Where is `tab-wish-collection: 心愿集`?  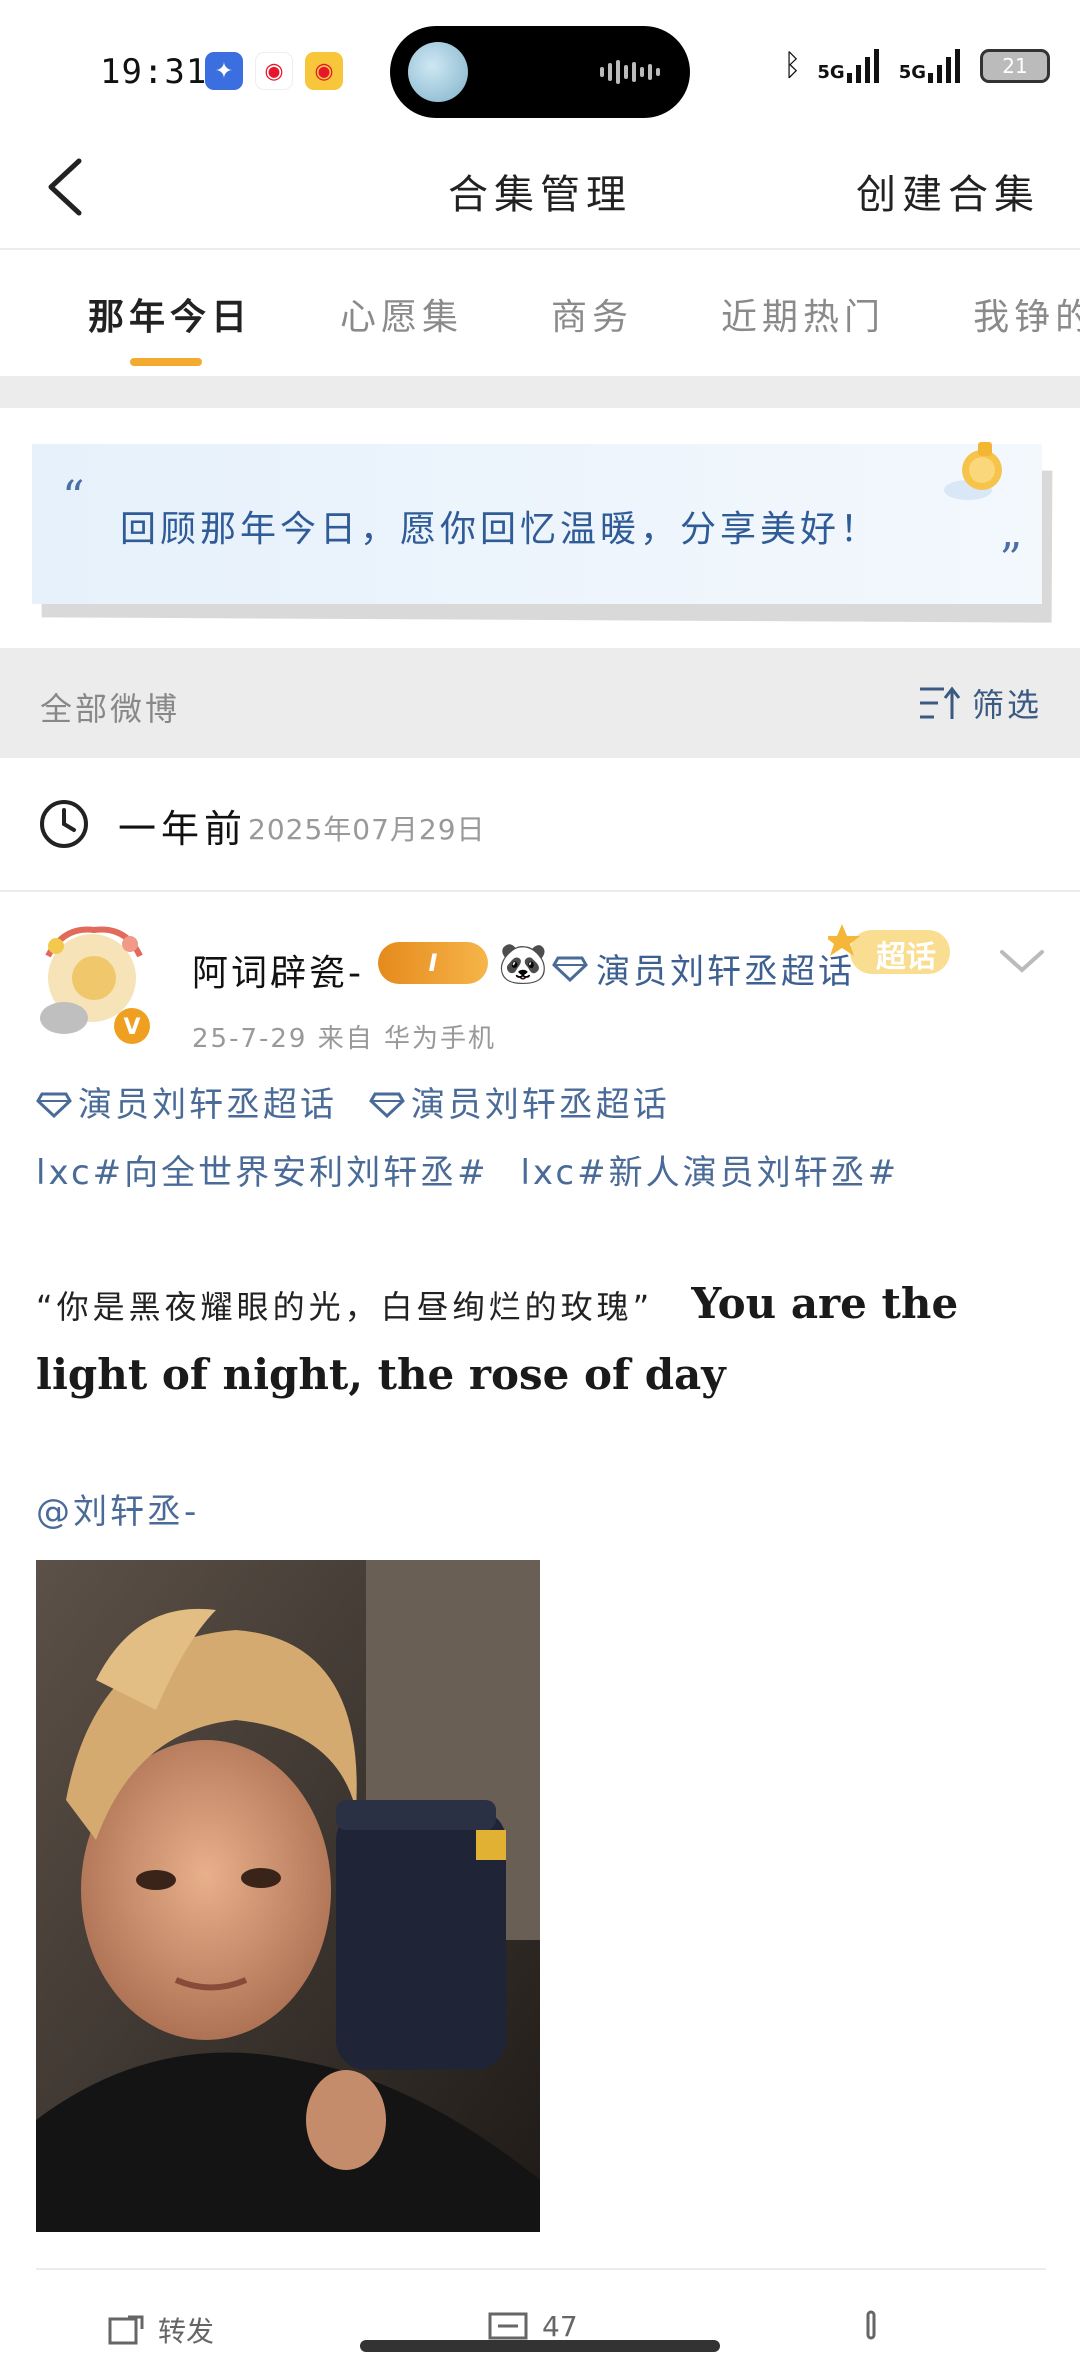 tab-wish-collection: 心愿集 is located at coordinates (401, 314).